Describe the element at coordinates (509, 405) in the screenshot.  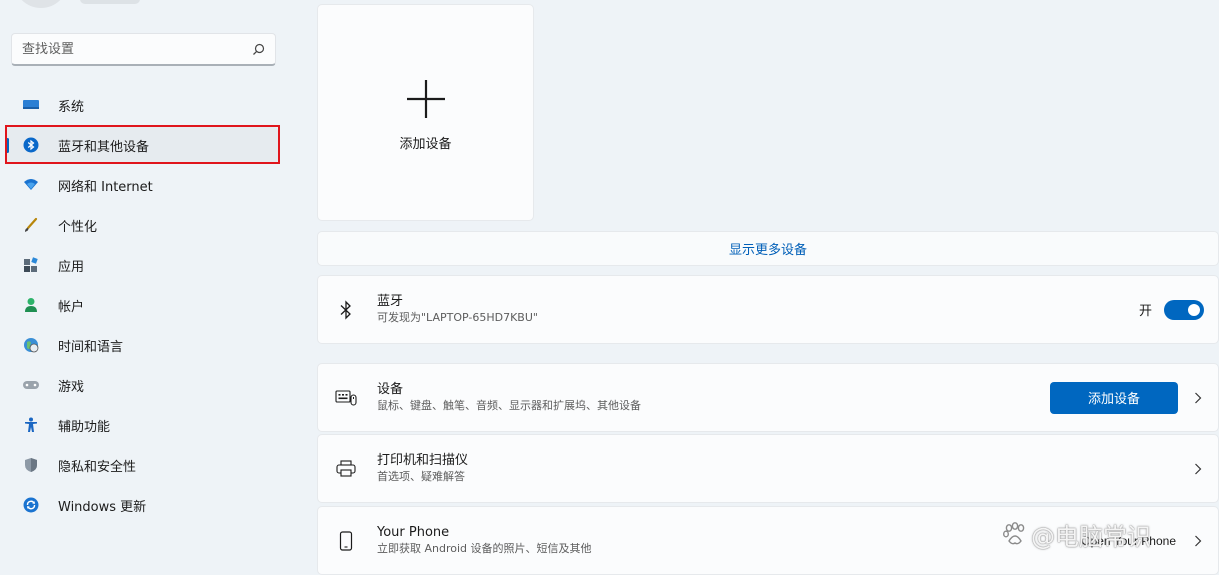
I see `devices-subtitle: 鼠标、键盘、触笔、音频、显示器和扩展坞、其他设备` at that location.